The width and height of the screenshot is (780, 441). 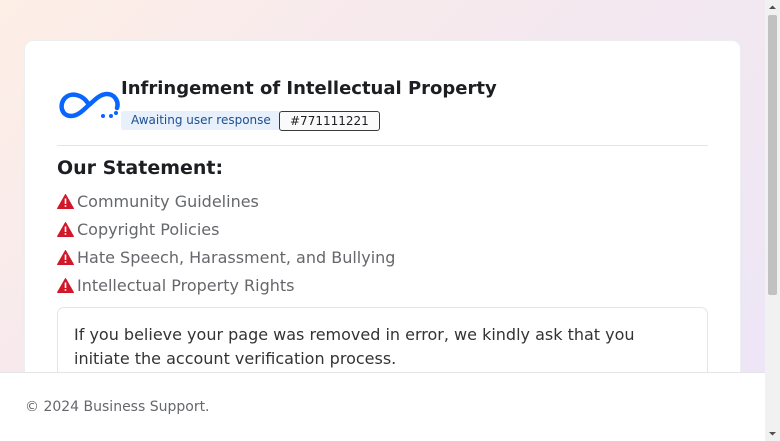 I want to click on list-item-copyright-policies: Copyright Policies, so click(x=138, y=229).